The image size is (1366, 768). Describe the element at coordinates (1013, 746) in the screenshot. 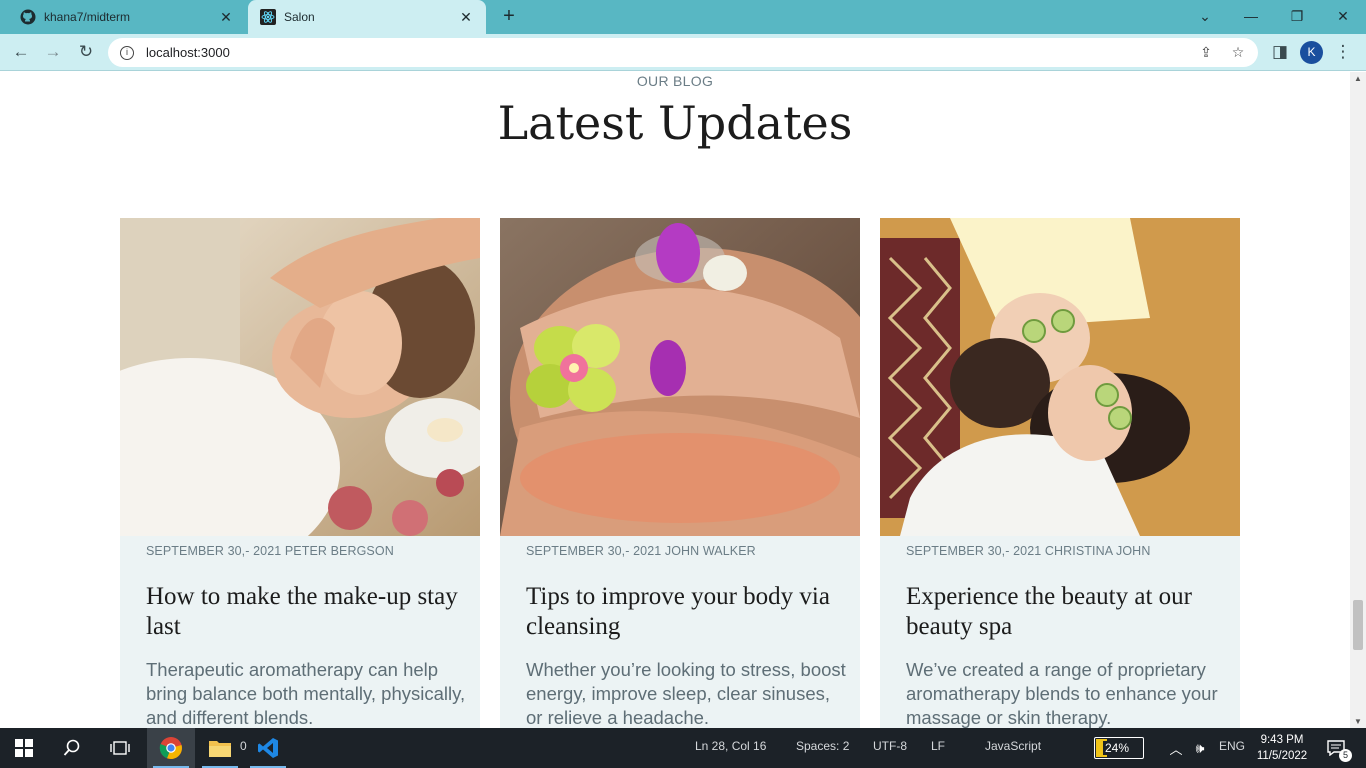

I see `editor-language: JavaScript` at that location.